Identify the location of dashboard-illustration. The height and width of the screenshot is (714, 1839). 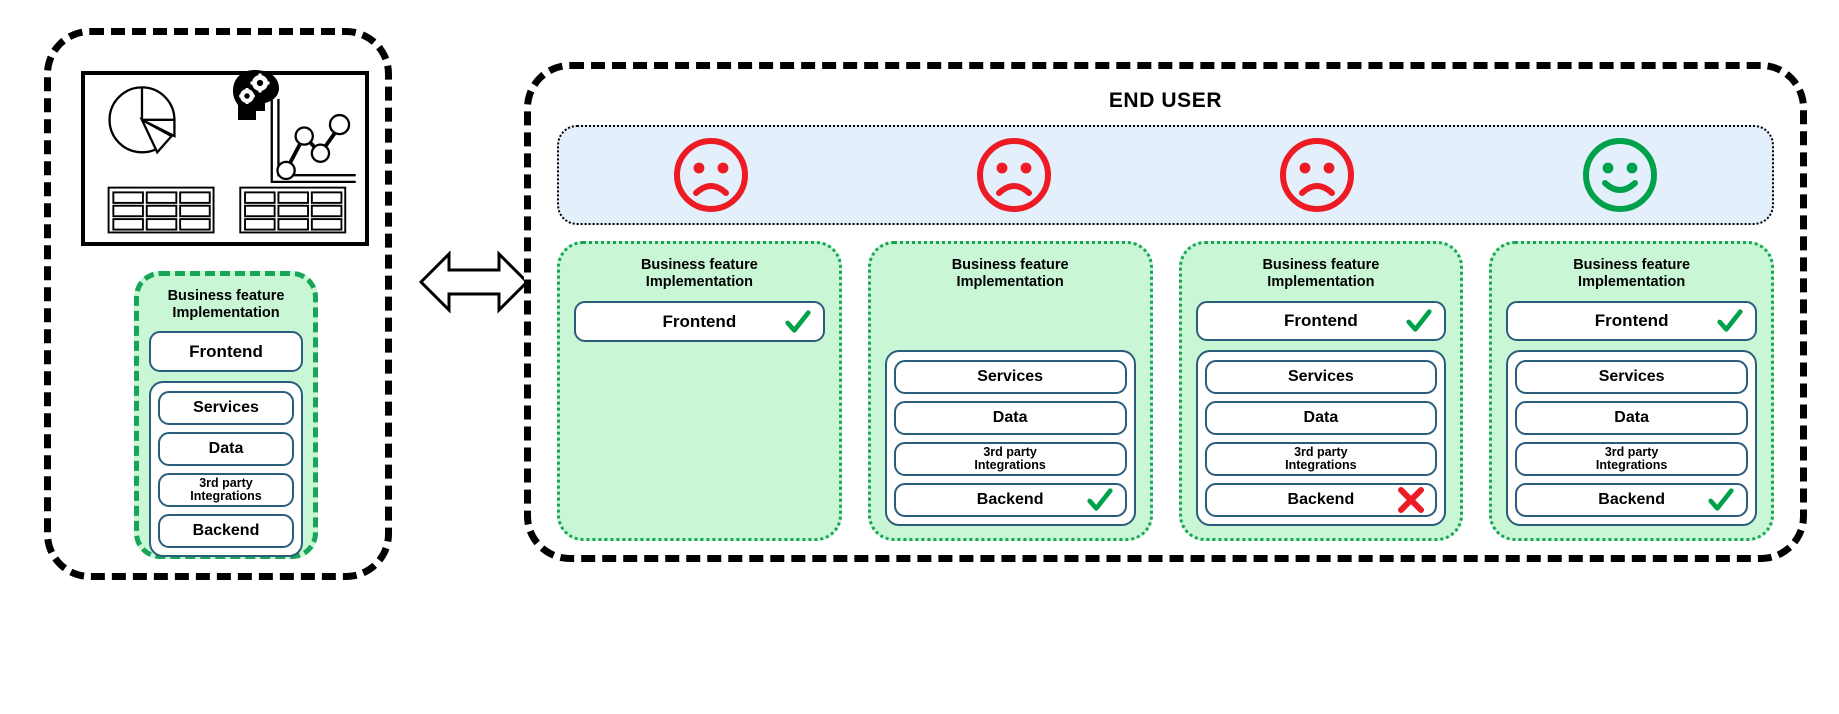
(225, 158).